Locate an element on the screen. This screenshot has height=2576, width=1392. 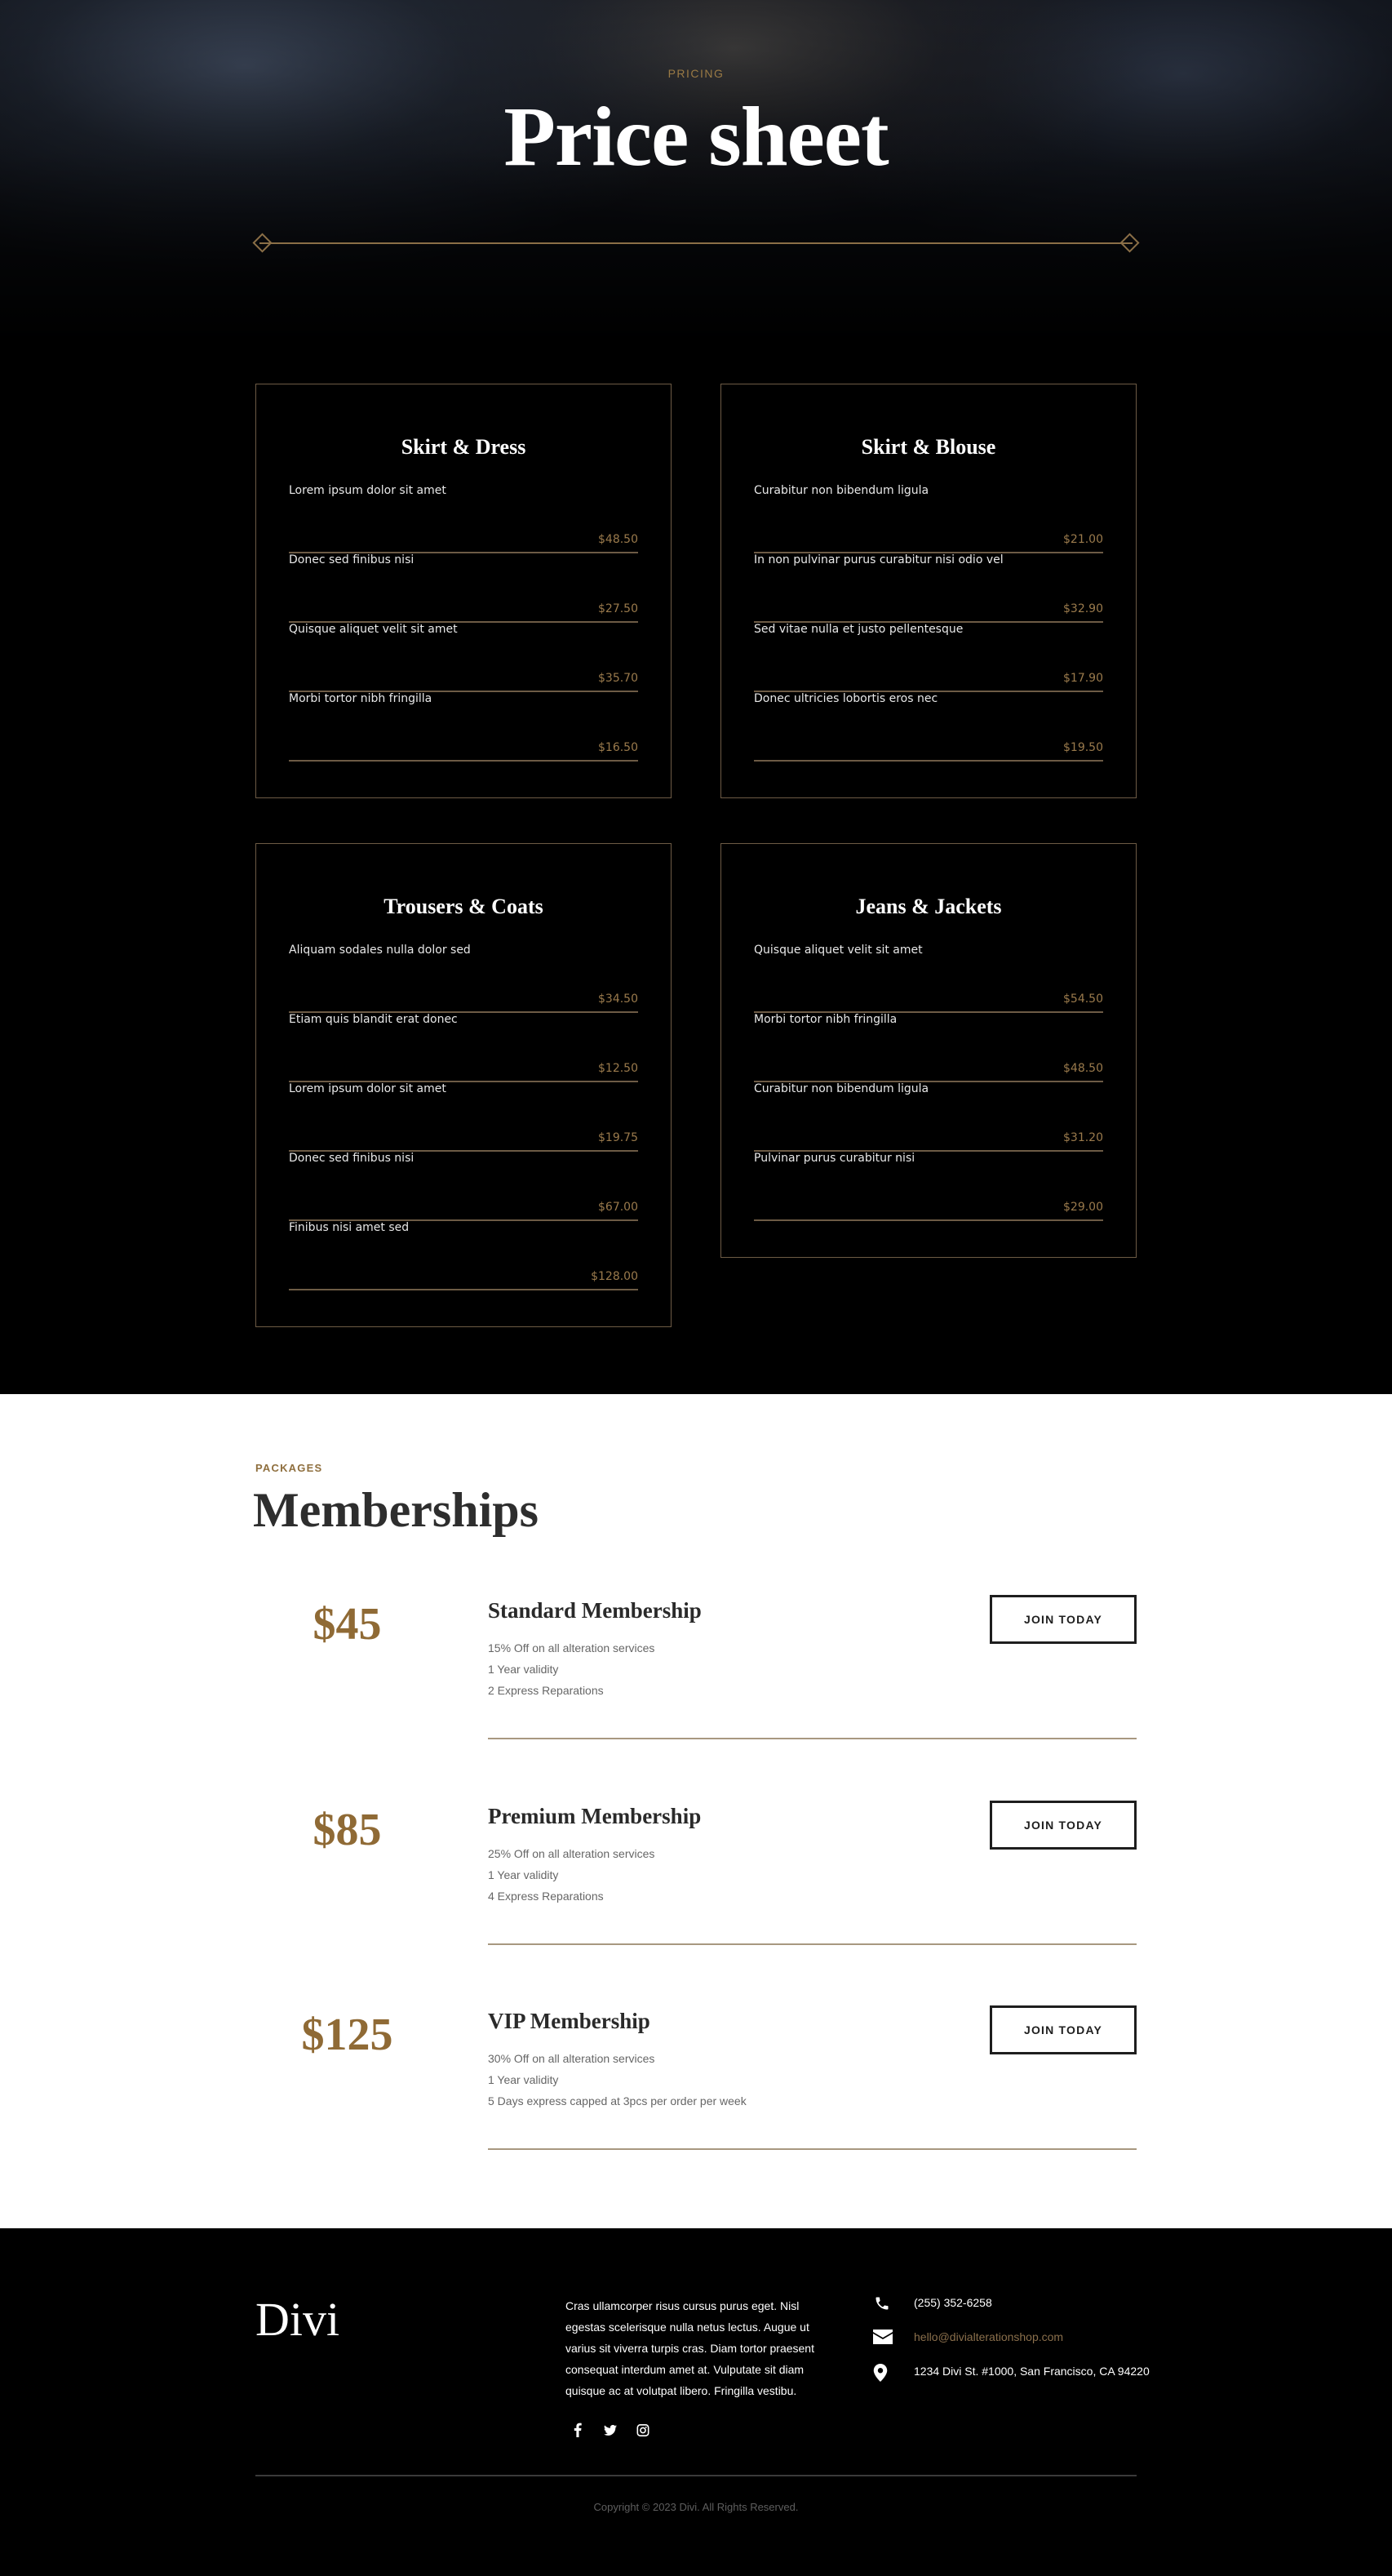
hero-divider is located at coordinates (696, 243).